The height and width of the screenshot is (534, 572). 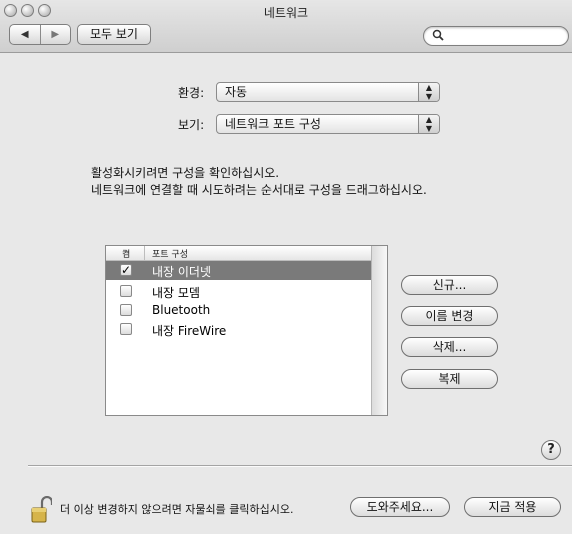 What do you see at coordinates (379, 330) in the screenshot?
I see `vertical-scrollbar` at bounding box center [379, 330].